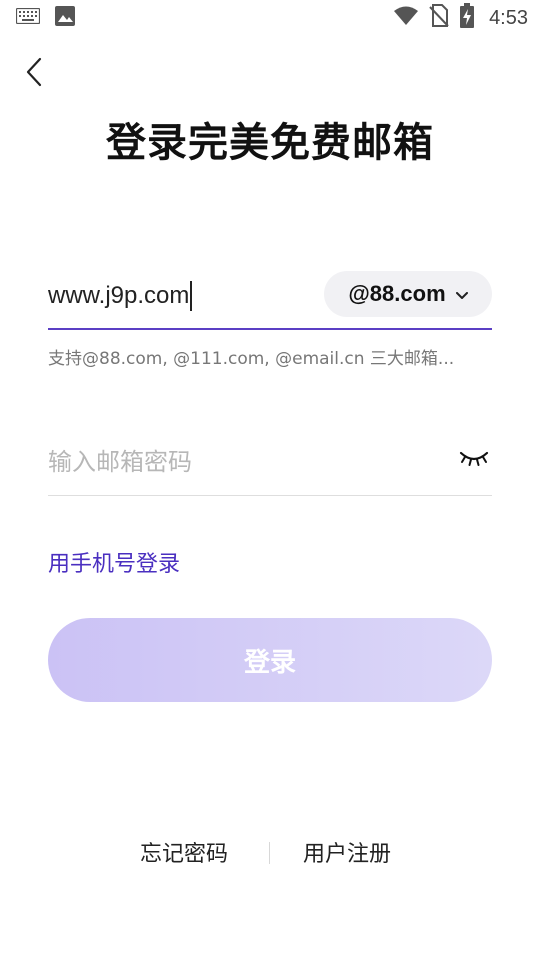 The height and width of the screenshot is (960, 540). I want to click on image-icon, so click(65, 18).